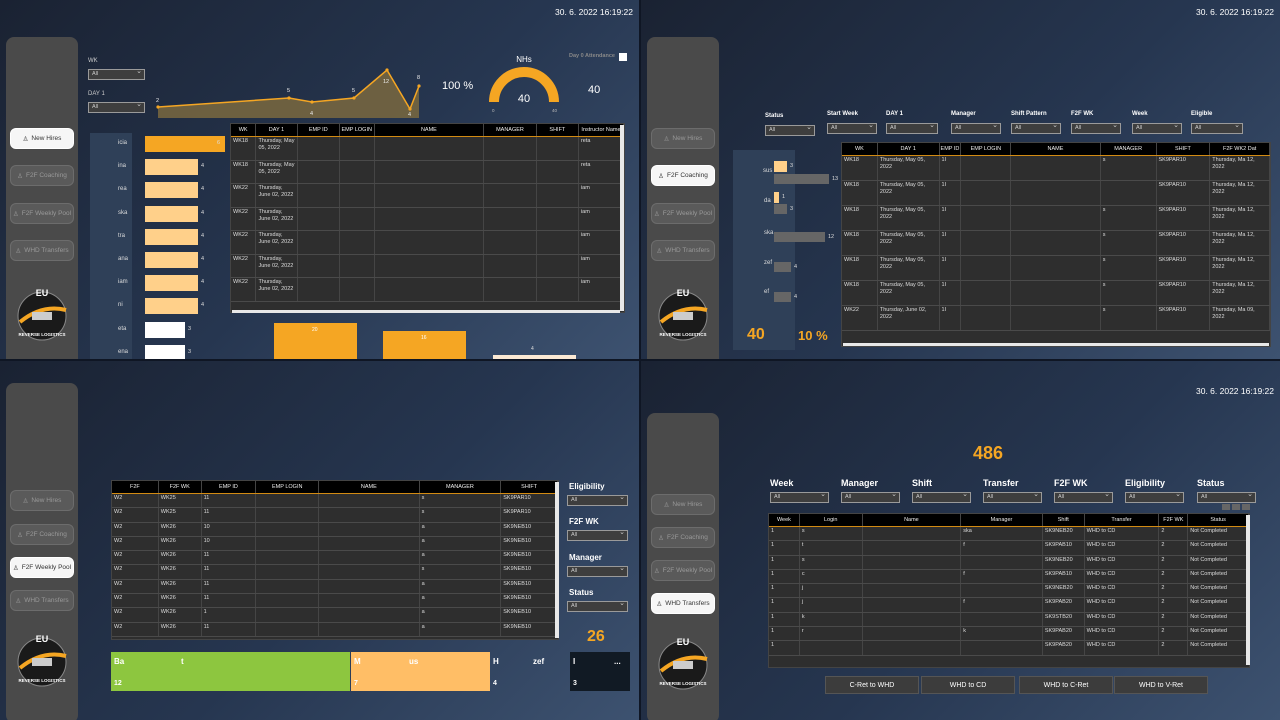 This screenshot has height=720, width=1280. I want to click on table-row: W2 WK26 11 s SK9NEB10, so click(335, 572).